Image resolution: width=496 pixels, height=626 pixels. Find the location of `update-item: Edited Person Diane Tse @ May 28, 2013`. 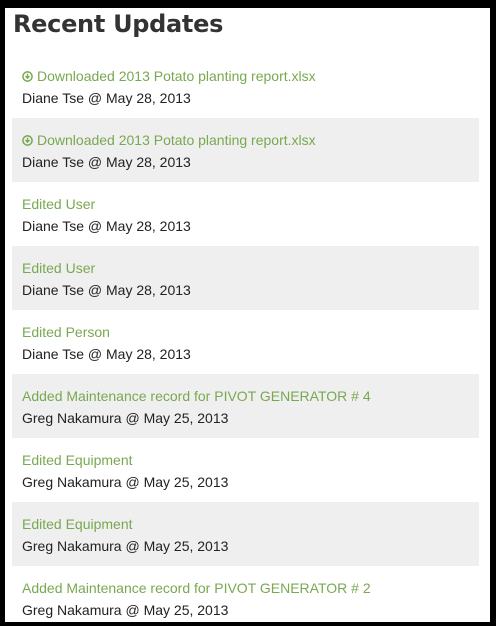

update-item: Edited Person Diane Tse @ May 28, 2013 is located at coordinates (245, 342).